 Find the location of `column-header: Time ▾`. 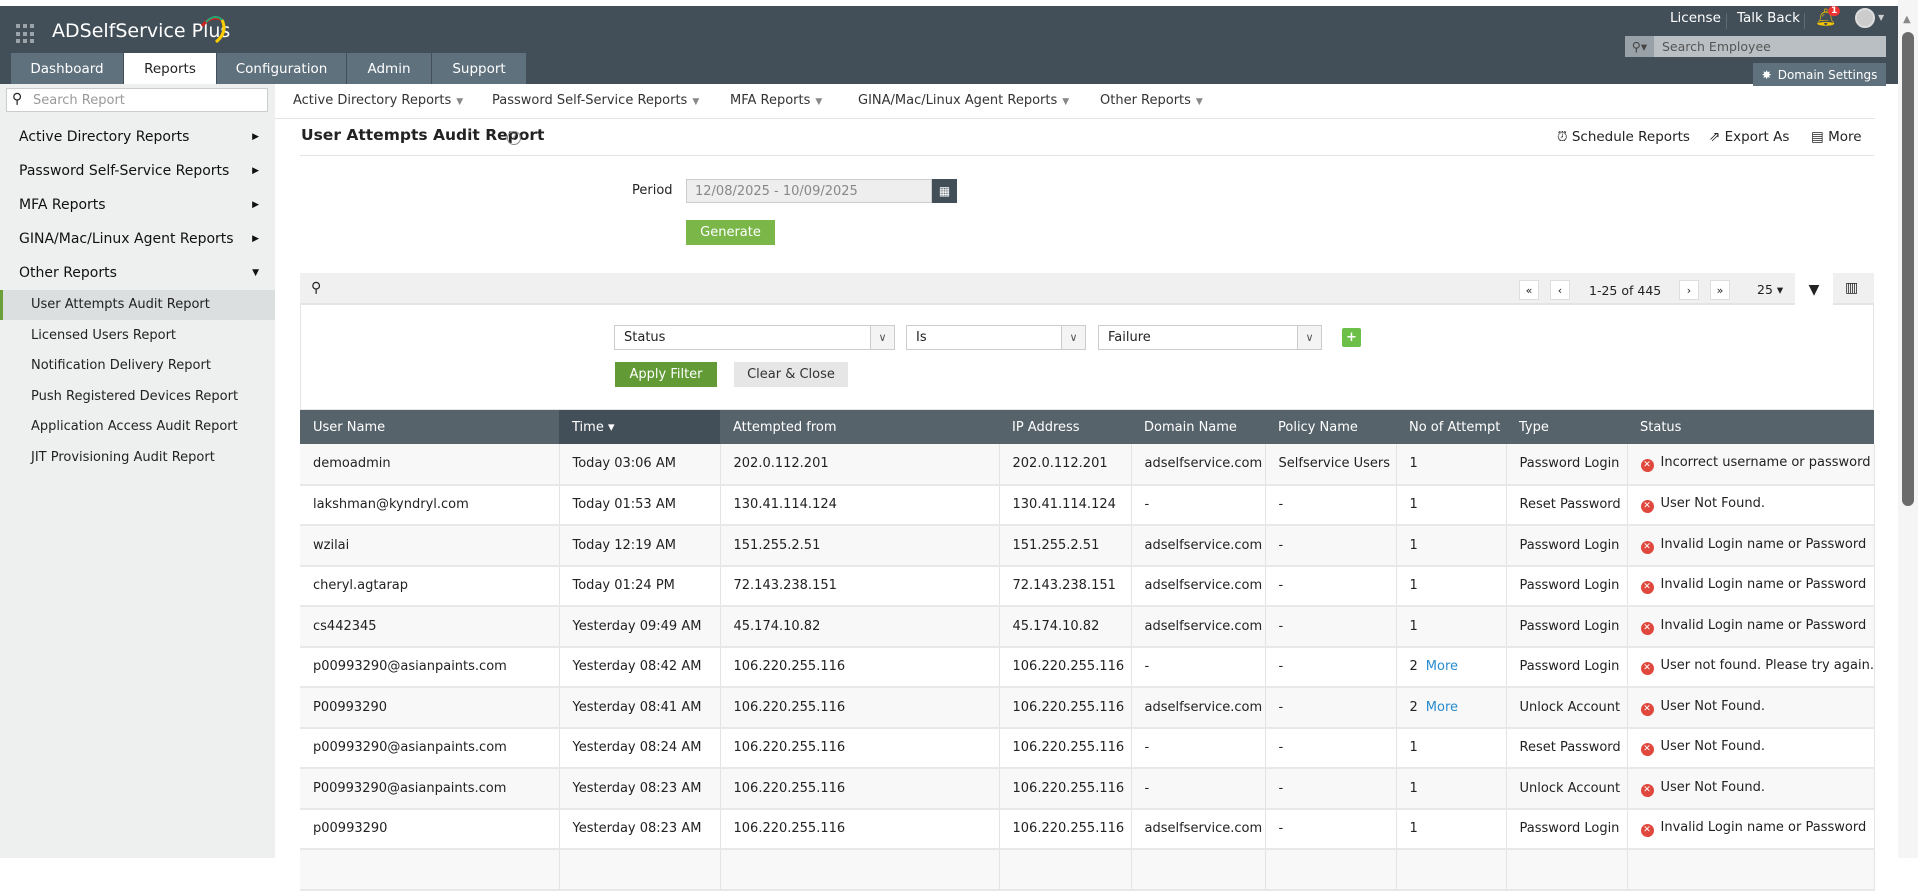

column-header: Time ▾ is located at coordinates (639, 427).